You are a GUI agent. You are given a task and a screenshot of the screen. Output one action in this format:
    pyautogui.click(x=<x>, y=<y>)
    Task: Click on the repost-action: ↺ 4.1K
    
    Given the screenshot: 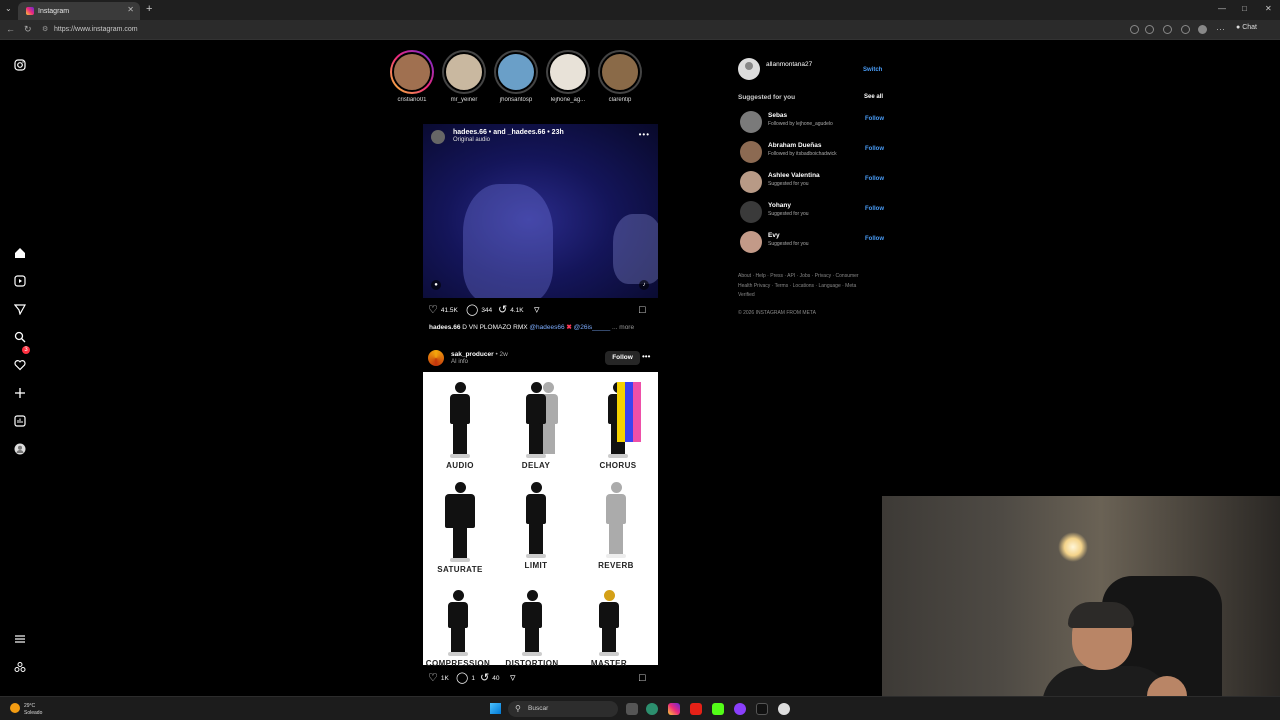 What is the action you would take?
    pyautogui.click(x=511, y=310)
    